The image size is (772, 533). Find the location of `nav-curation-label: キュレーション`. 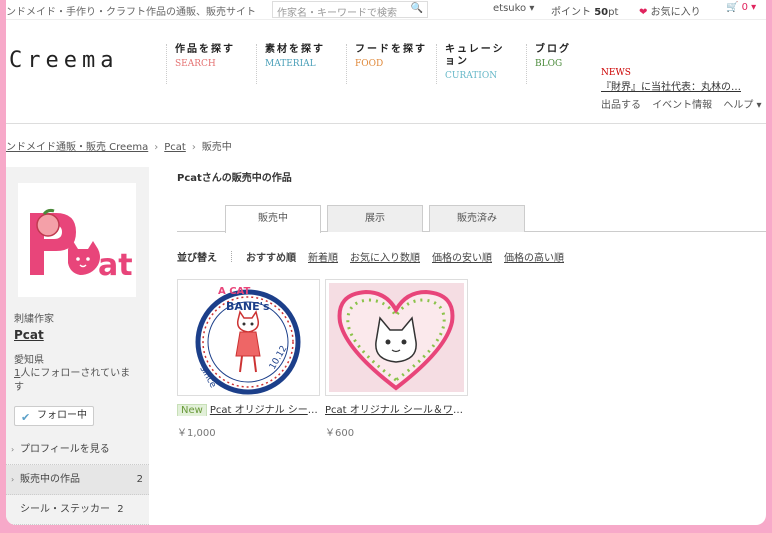

nav-curation-label: キュレーション is located at coordinates (475, 55).